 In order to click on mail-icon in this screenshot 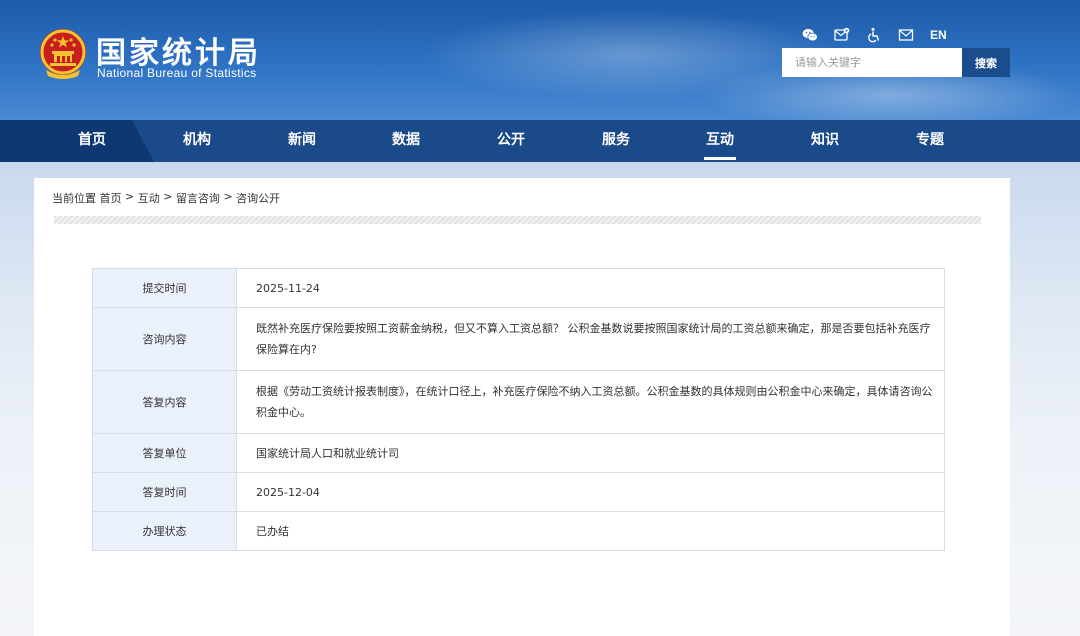, I will do `click(906, 35)`.